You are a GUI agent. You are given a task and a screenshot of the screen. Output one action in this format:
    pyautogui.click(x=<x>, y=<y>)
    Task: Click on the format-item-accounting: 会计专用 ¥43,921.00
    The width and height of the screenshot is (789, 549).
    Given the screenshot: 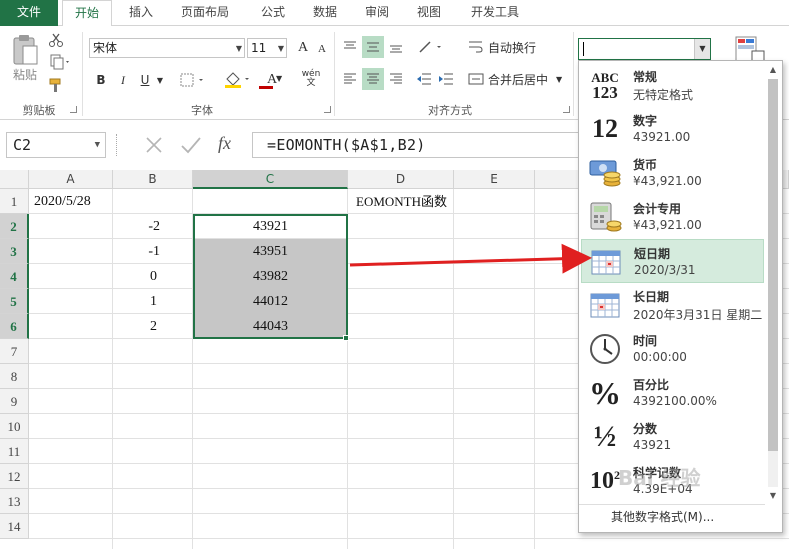 What is the action you would take?
    pyautogui.click(x=672, y=217)
    